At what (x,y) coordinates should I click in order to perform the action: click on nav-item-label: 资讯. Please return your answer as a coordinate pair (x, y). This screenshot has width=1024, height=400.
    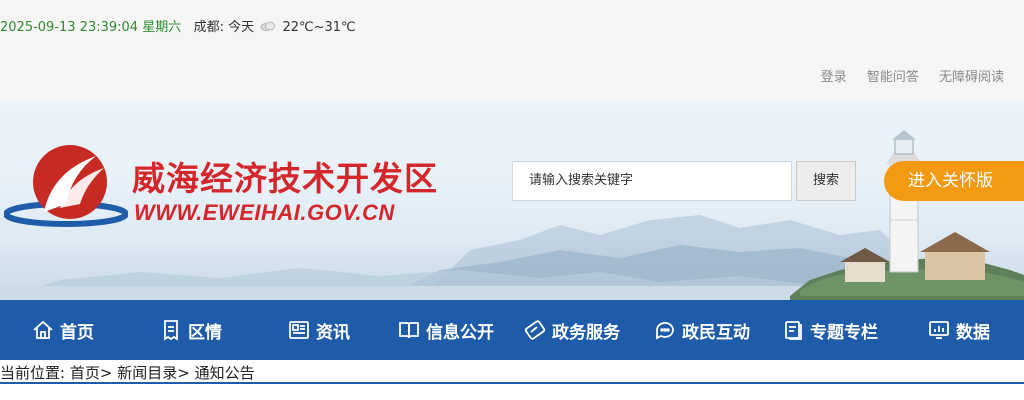
    Looking at the image, I should click on (333, 332).